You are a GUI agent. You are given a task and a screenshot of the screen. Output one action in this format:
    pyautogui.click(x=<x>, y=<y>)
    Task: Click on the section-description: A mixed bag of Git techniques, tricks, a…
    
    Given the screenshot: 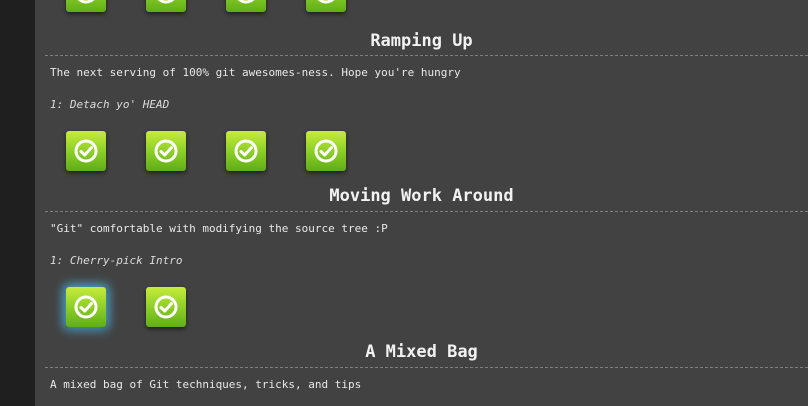 What is the action you would take?
    pyautogui.click(x=206, y=384)
    